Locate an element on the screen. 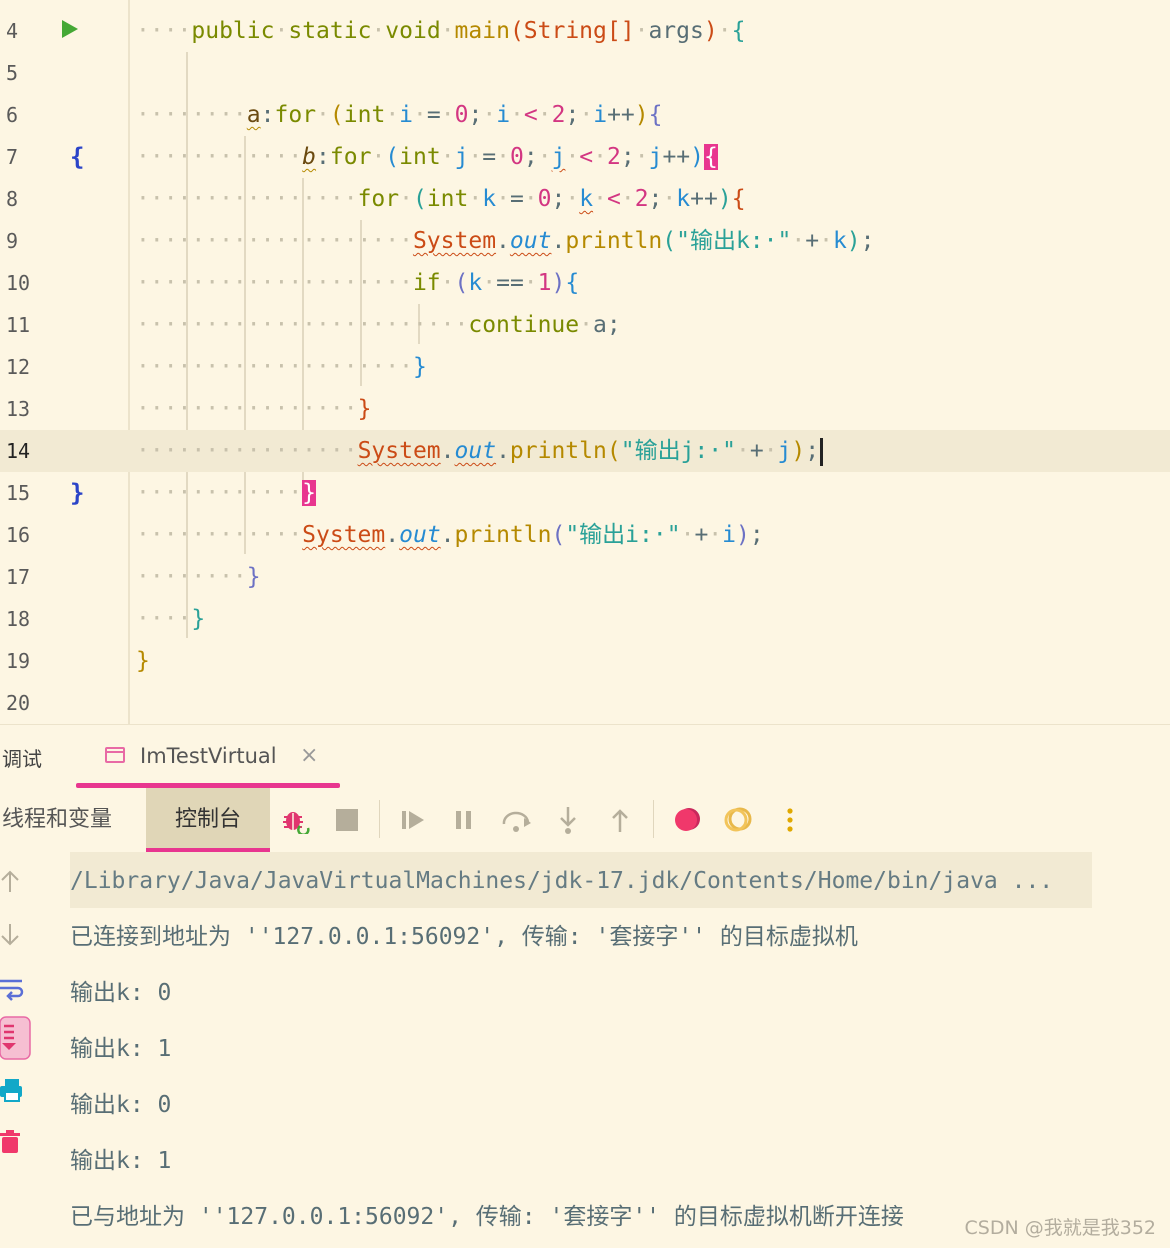 The image size is (1170, 1248). stop-icon is located at coordinates (347, 820).